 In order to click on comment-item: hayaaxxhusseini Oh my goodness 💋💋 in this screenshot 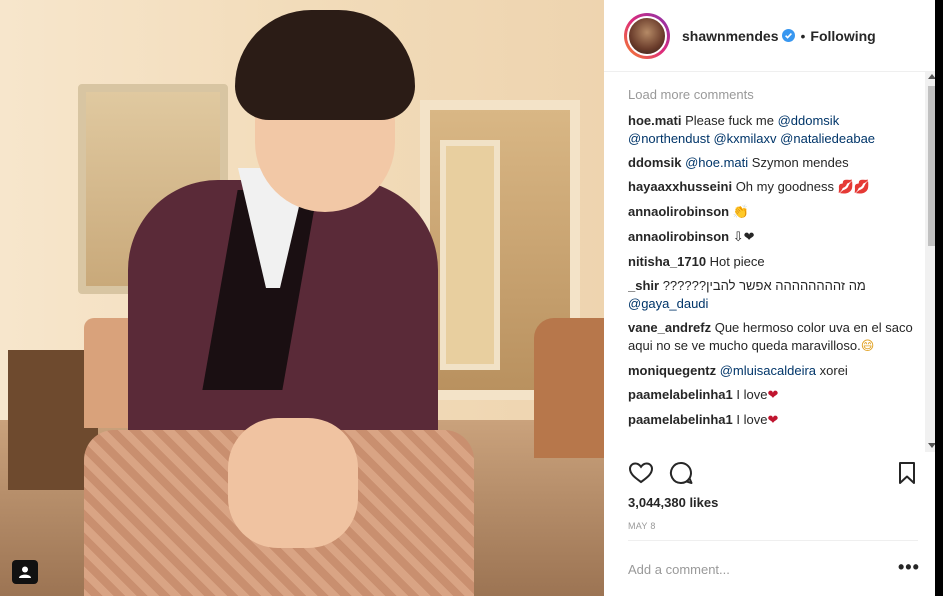, I will do `click(773, 187)`.